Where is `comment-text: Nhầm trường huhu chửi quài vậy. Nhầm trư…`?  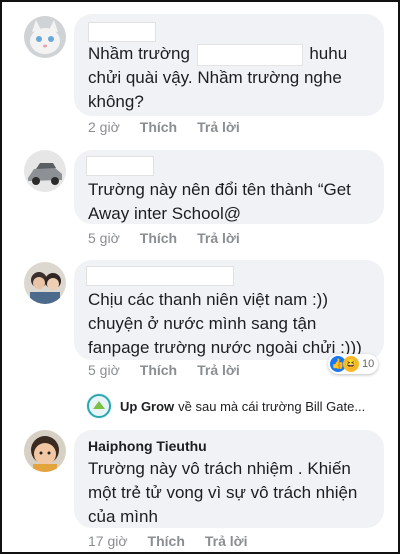 comment-text: Nhầm trường huhu chửi quài vậy. Nhầm trư… is located at coordinates (218, 77).